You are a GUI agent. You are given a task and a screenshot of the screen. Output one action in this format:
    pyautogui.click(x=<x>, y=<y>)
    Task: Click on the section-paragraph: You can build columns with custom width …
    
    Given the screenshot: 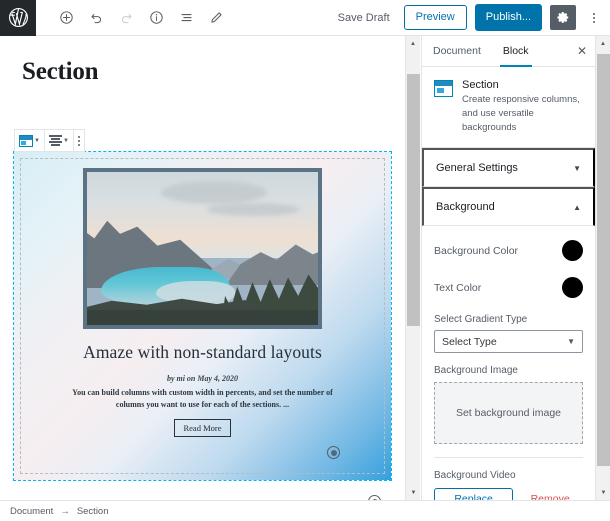 What is the action you would take?
    pyautogui.click(x=203, y=399)
    